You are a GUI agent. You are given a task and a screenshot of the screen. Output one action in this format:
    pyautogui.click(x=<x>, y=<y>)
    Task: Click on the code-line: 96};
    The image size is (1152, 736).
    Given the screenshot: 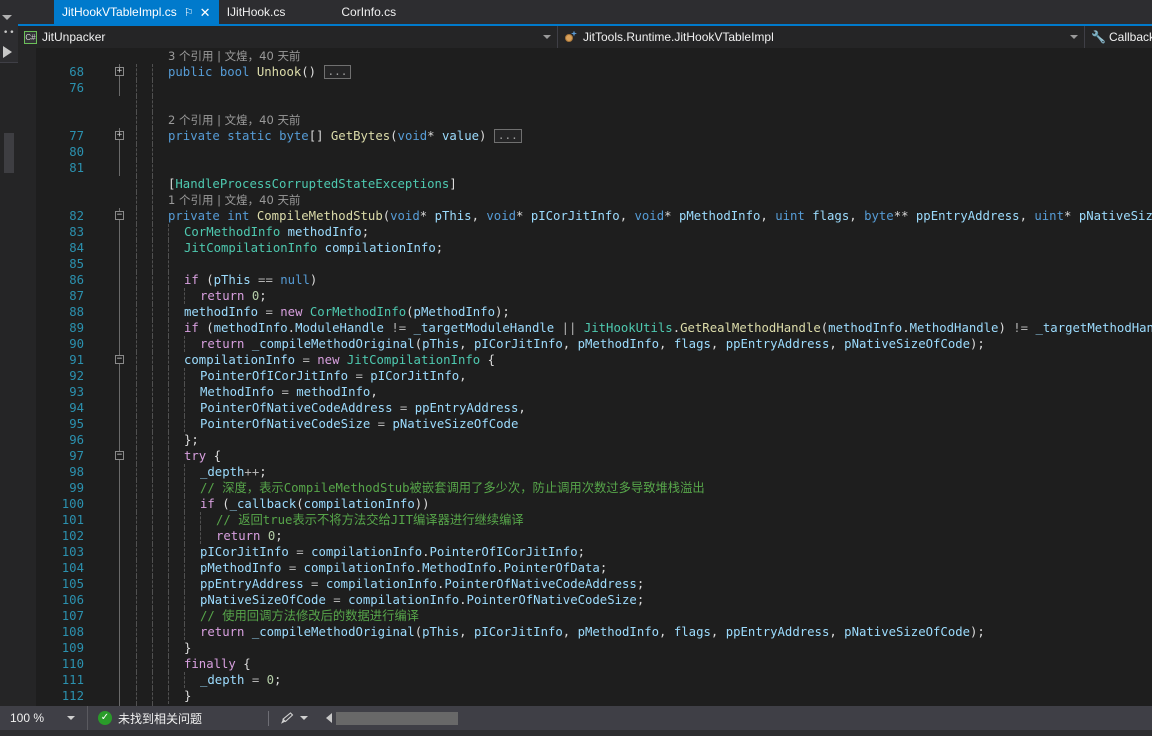 What is the action you would take?
    pyautogui.click(x=594, y=440)
    